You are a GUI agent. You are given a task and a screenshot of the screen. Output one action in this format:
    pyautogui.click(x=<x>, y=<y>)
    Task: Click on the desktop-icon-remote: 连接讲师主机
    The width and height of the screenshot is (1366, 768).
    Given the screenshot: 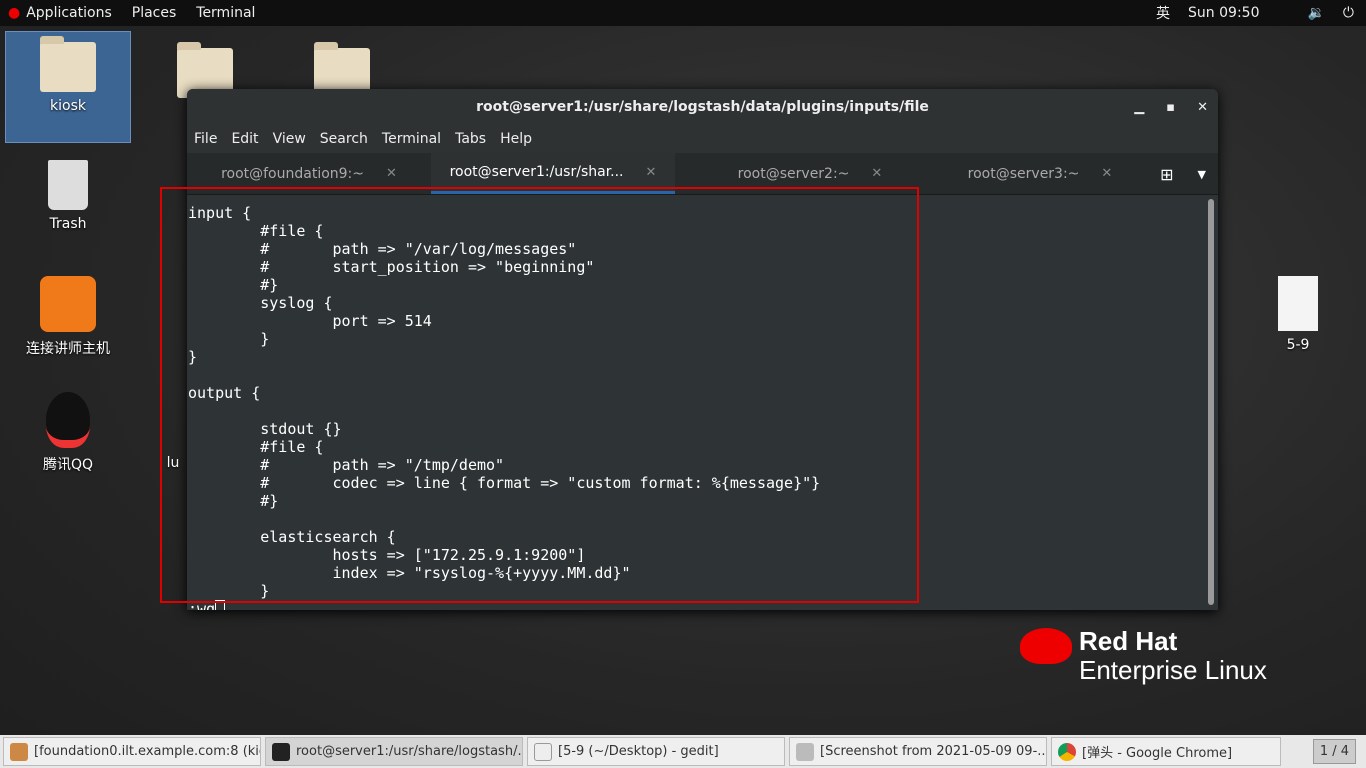 What is the action you would take?
    pyautogui.click(x=68, y=317)
    